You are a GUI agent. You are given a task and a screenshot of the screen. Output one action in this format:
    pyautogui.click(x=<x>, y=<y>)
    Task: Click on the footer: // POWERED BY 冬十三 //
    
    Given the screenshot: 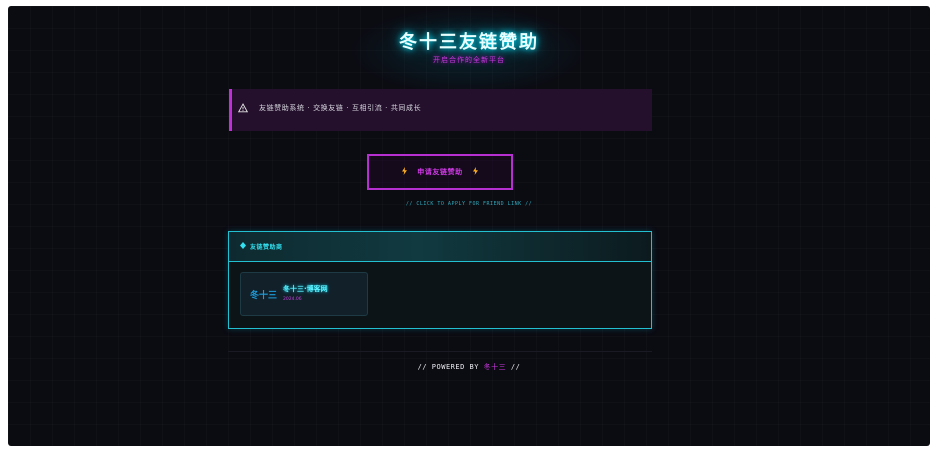 What is the action you would take?
    pyautogui.click(x=469, y=367)
    